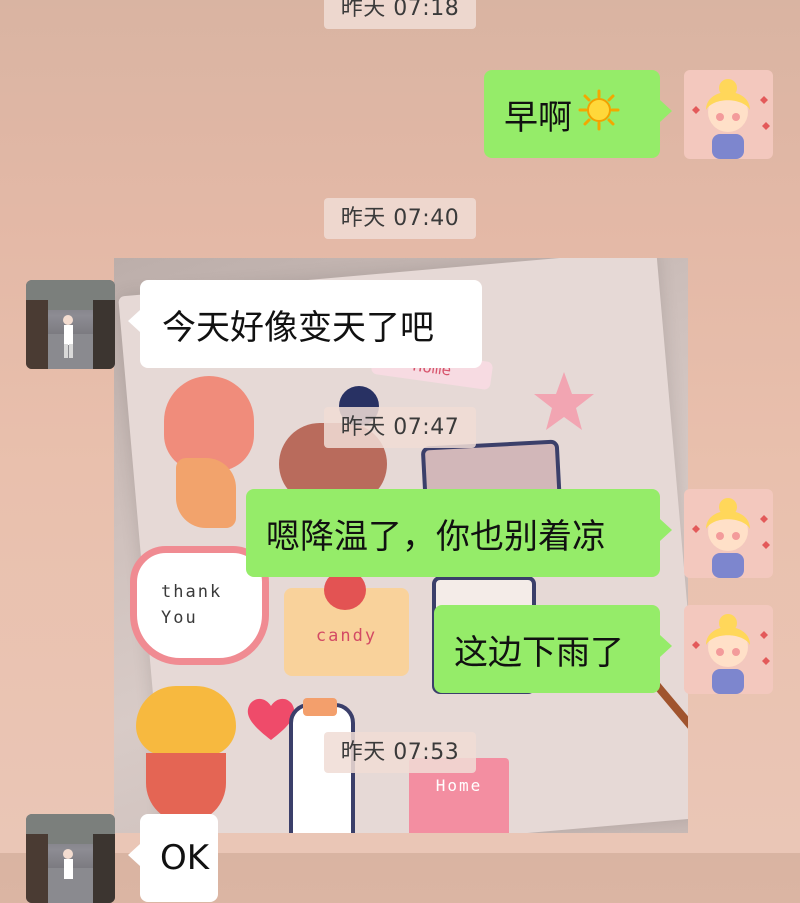  I want to click on incoming-message-bubble: OK, so click(173, 858).